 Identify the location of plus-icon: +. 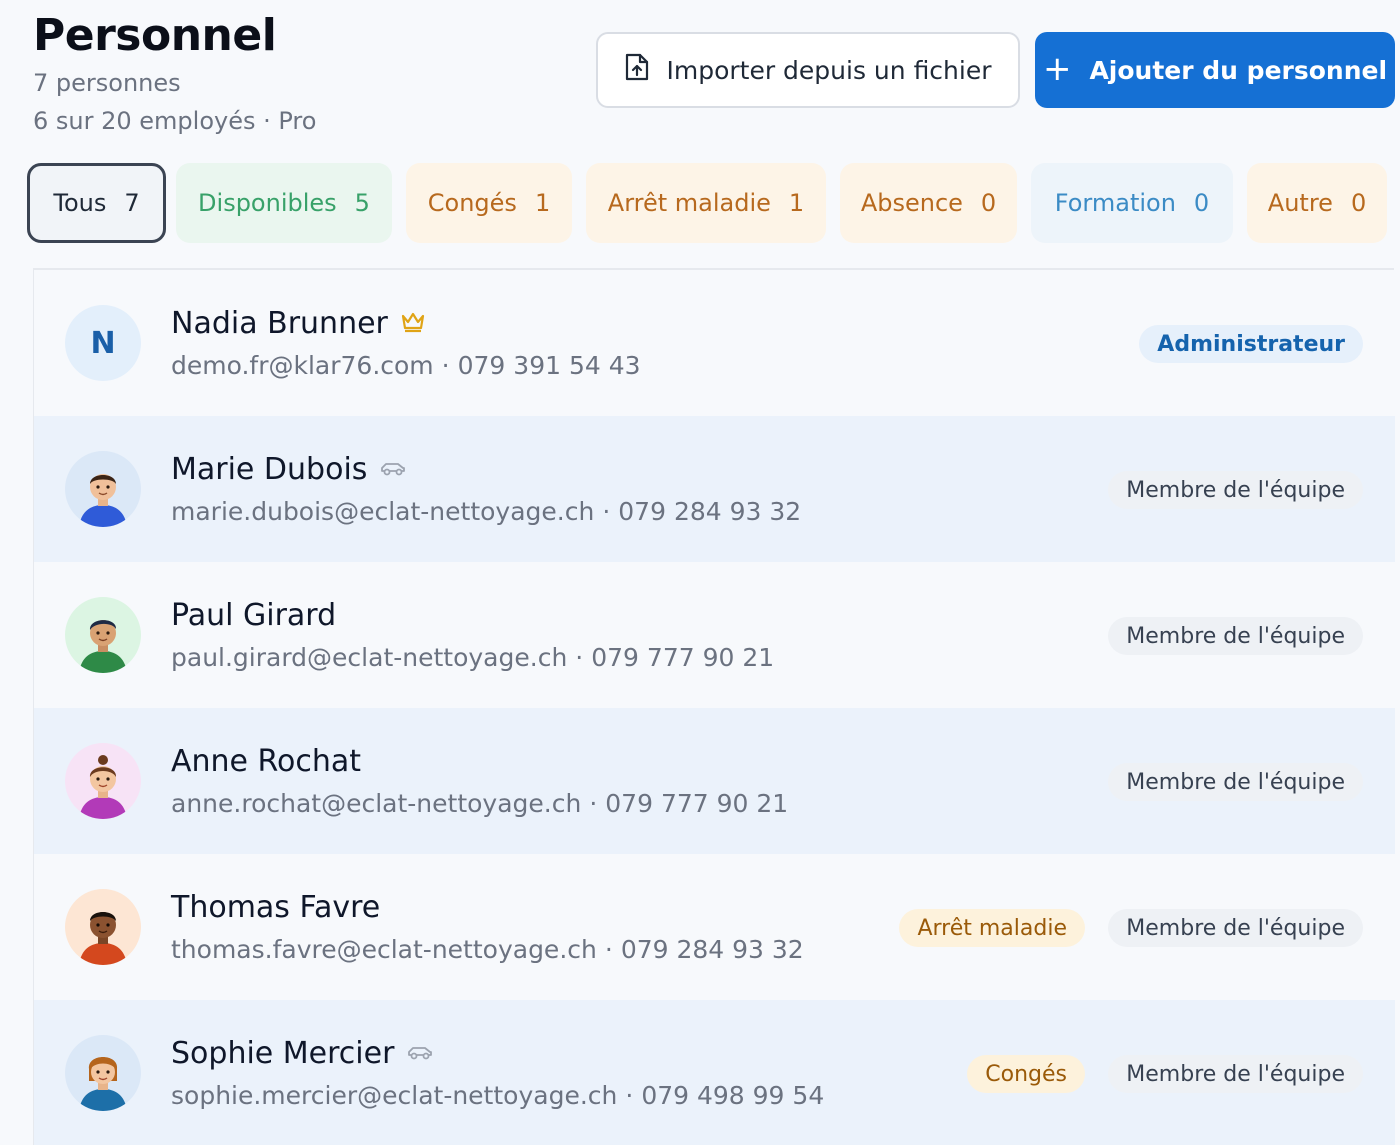
(1057, 68).